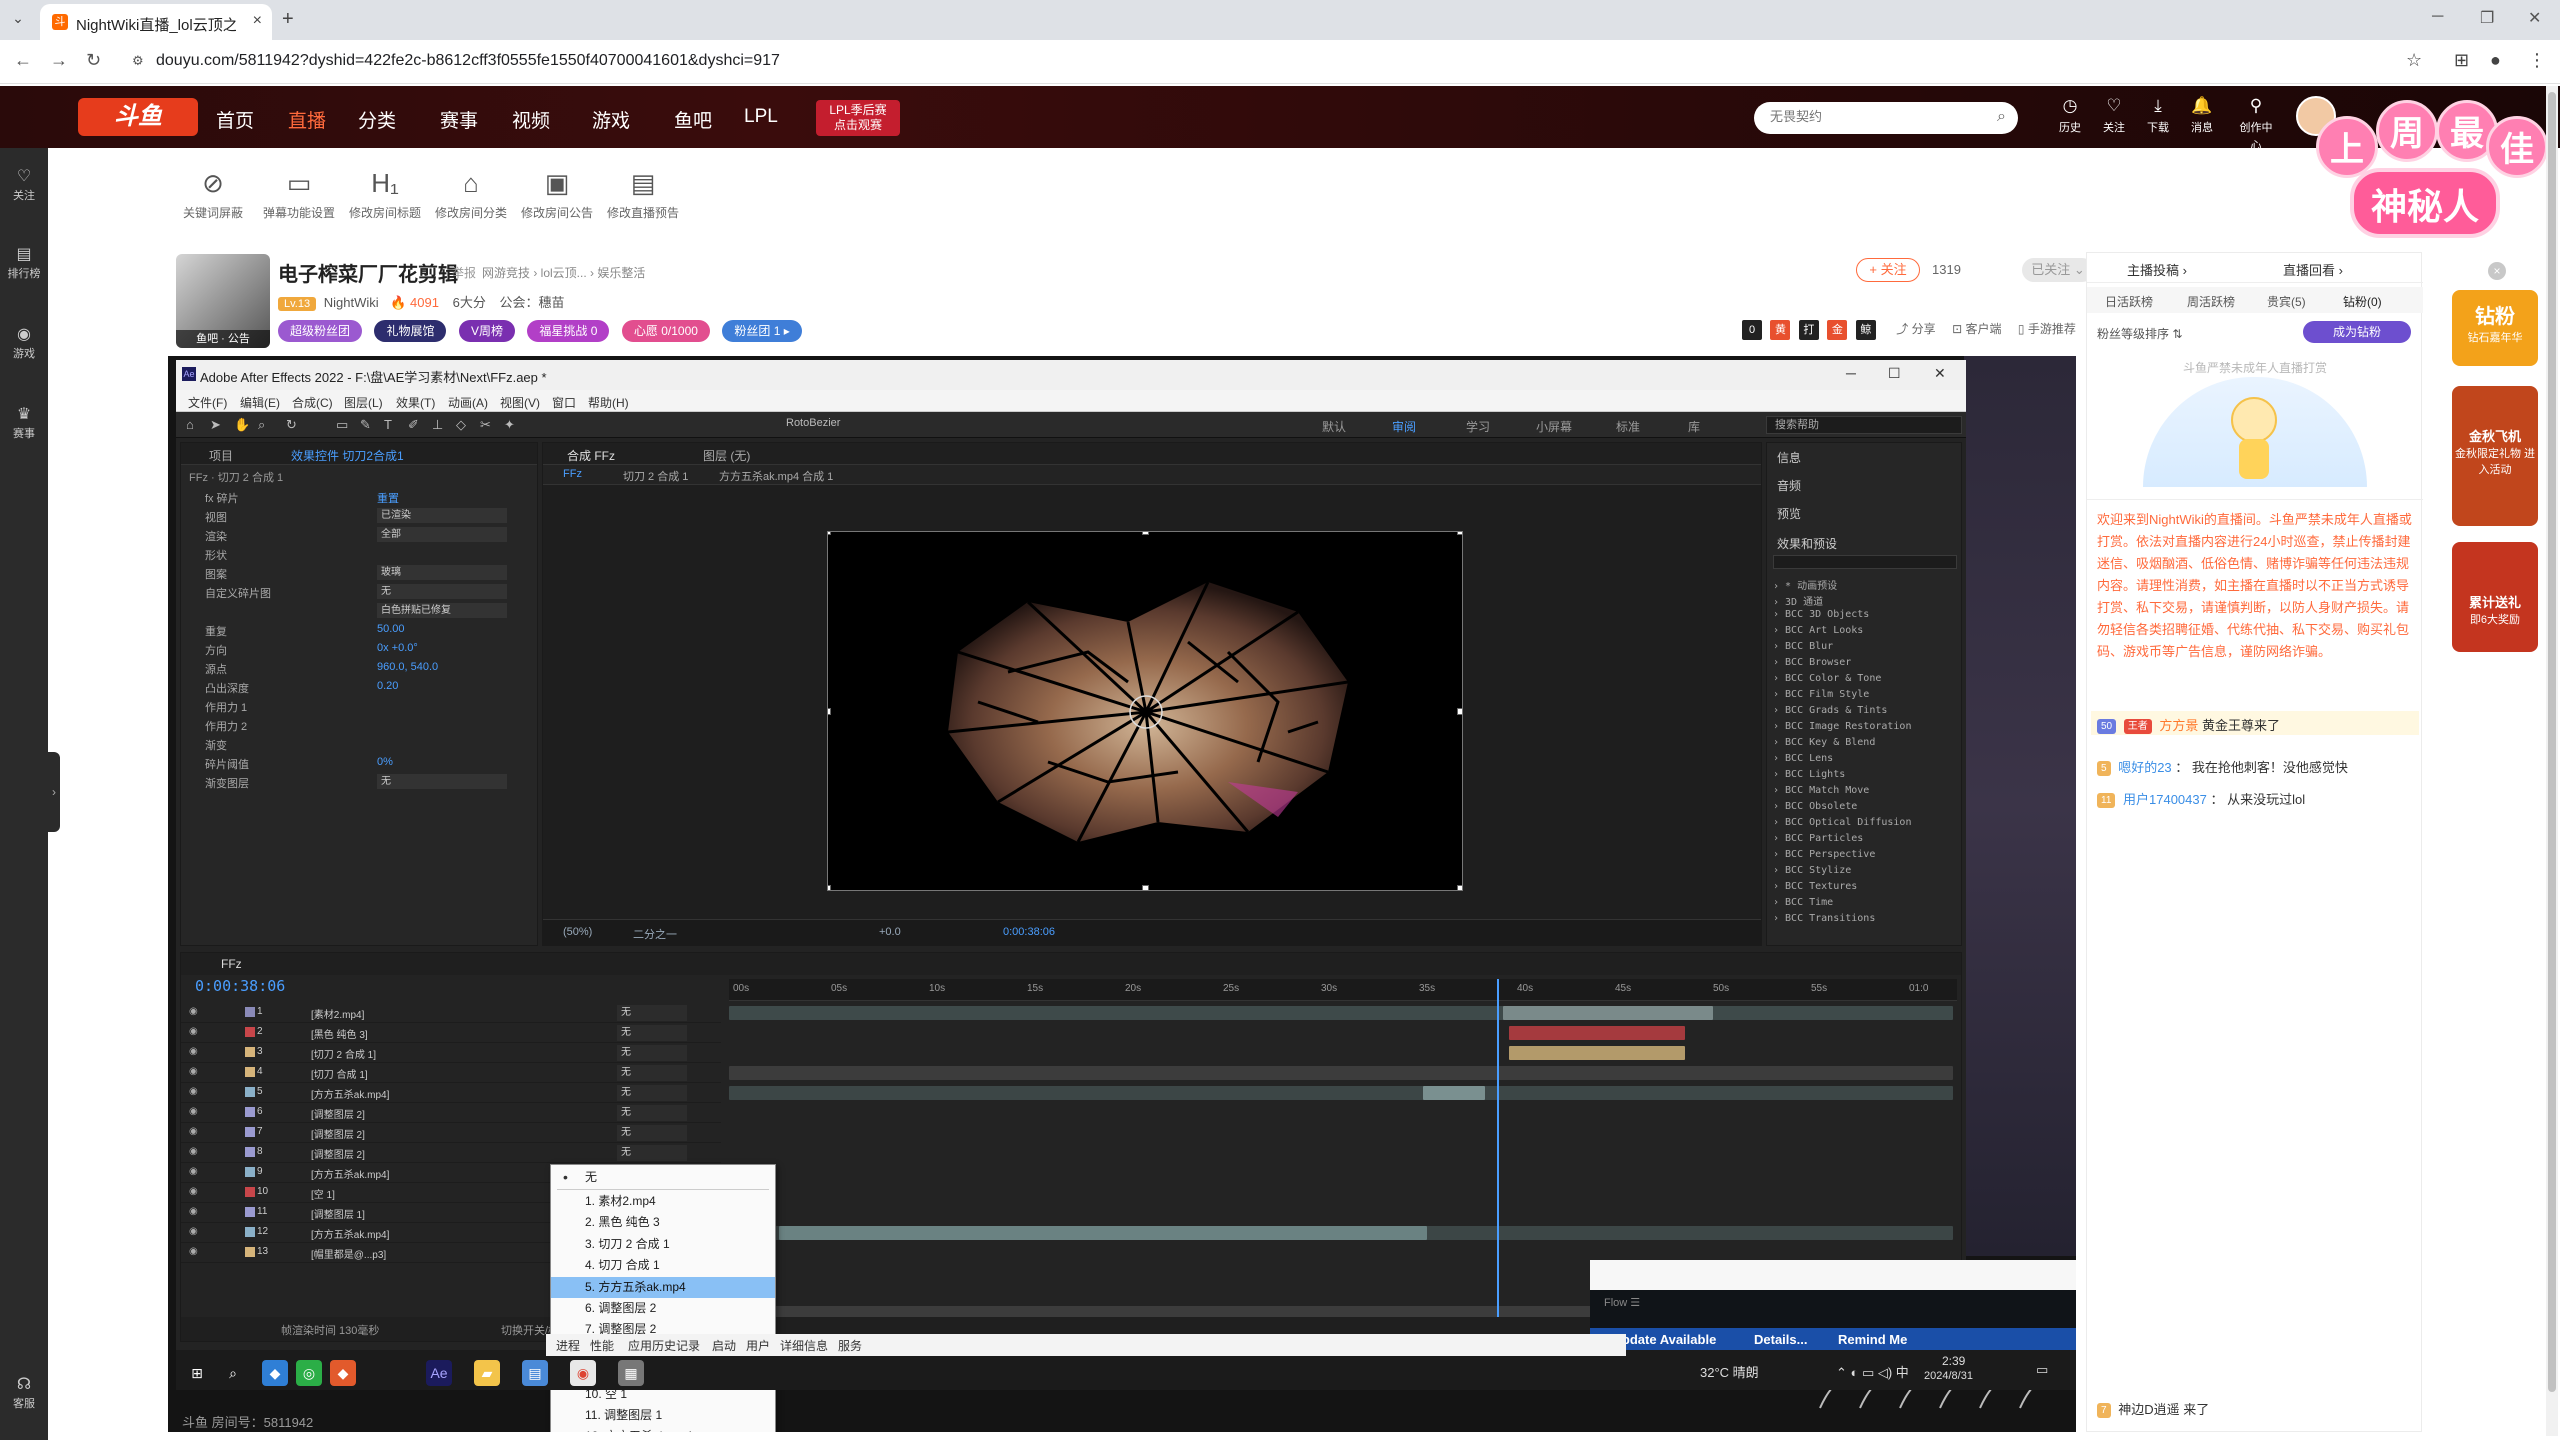 The height and width of the screenshot is (1440, 2560). I want to click on chat-username: 用户17400437, so click(2165, 799).